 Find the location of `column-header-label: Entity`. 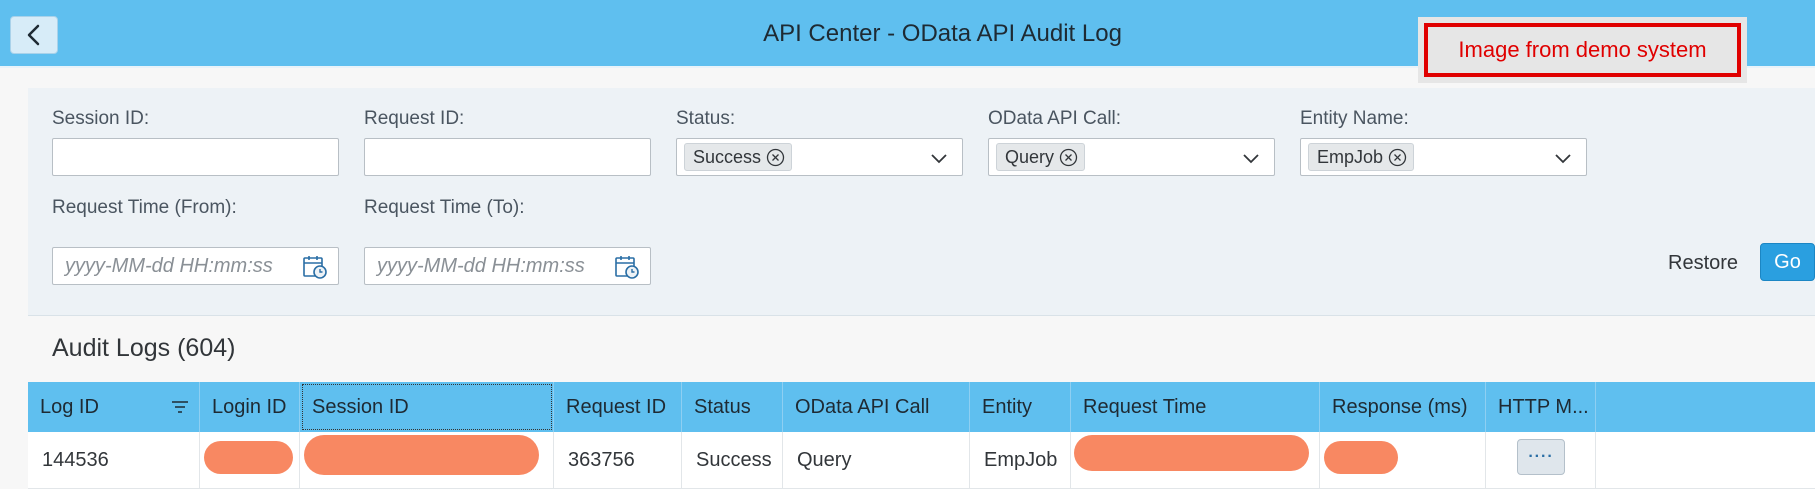

column-header-label: Entity is located at coordinates (1007, 406).